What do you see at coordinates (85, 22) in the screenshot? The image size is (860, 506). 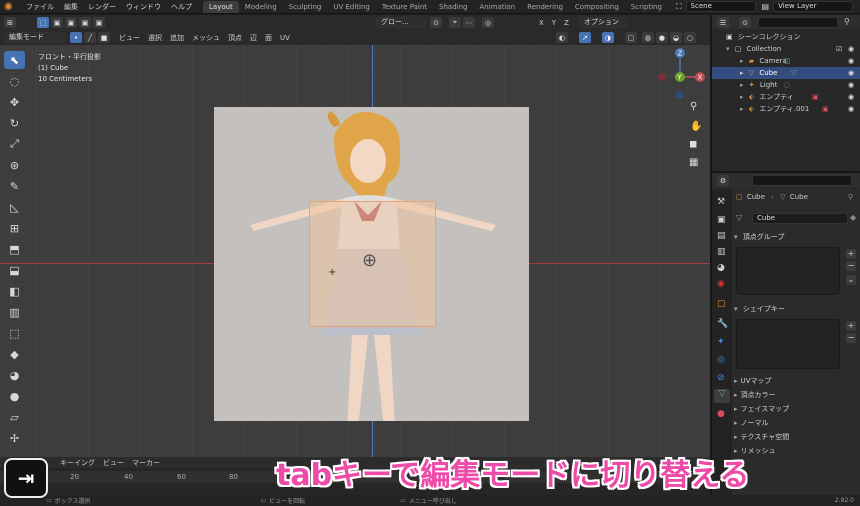 I see `select-mode-icon-3: ▣` at bounding box center [85, 22].